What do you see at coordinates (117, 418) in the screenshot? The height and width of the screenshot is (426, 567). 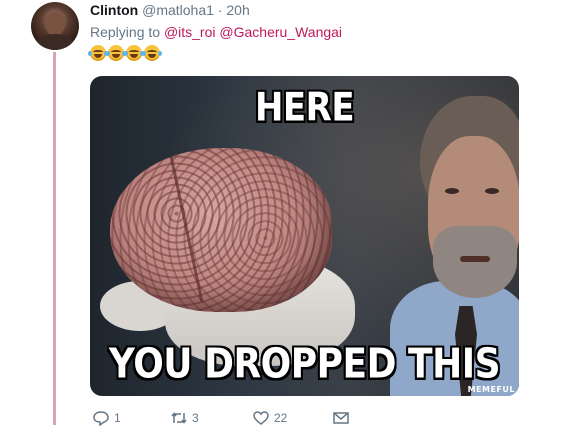 I see `reply-count: 1` at bounding box center [117, 418].